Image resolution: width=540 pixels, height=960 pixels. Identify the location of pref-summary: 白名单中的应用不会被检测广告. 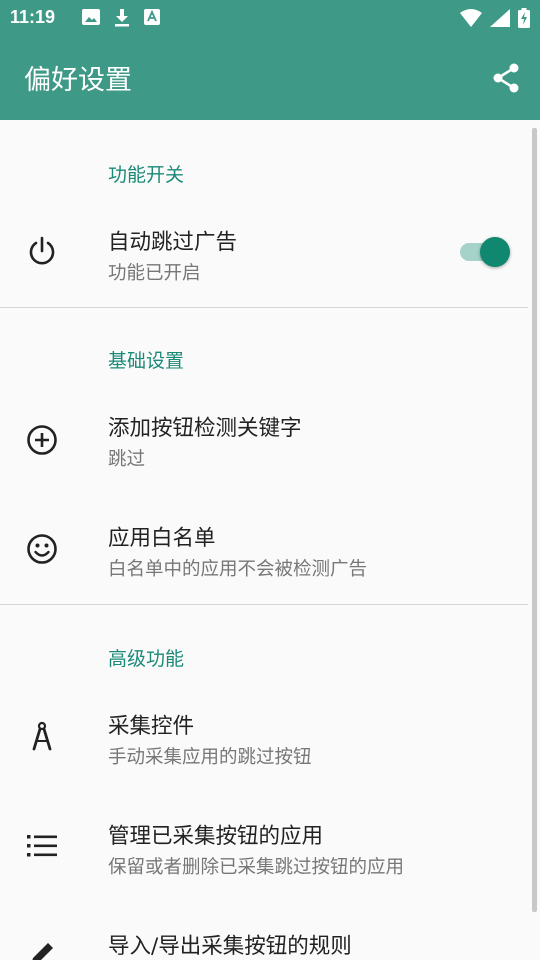
(238, 569).